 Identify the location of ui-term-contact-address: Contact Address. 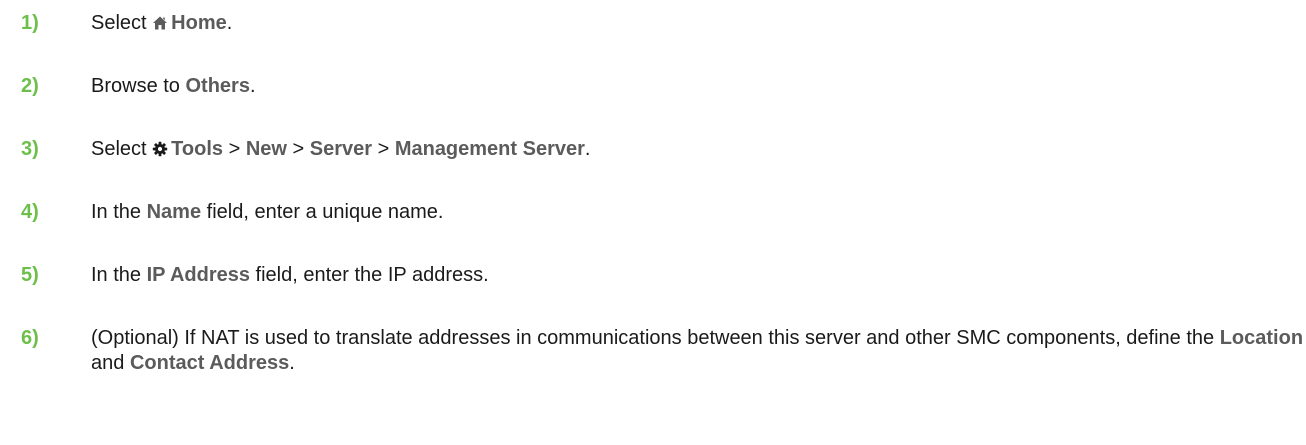
(209, 363).